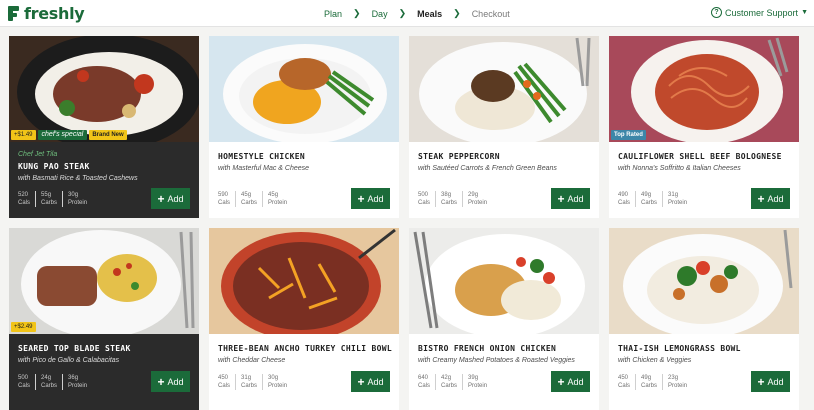 The height and width of the screenshot is (410, 814). Describe the element at coordinates (653, 382) in the screenshot. I see `nutrition-info: 450 Cals 49g Carbs 23g Protein` at that location.